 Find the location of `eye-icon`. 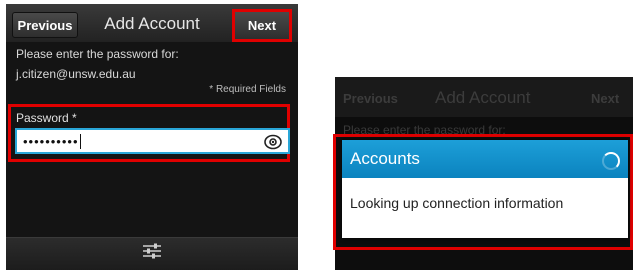

eye-icon is located at coordinates (273, 142).